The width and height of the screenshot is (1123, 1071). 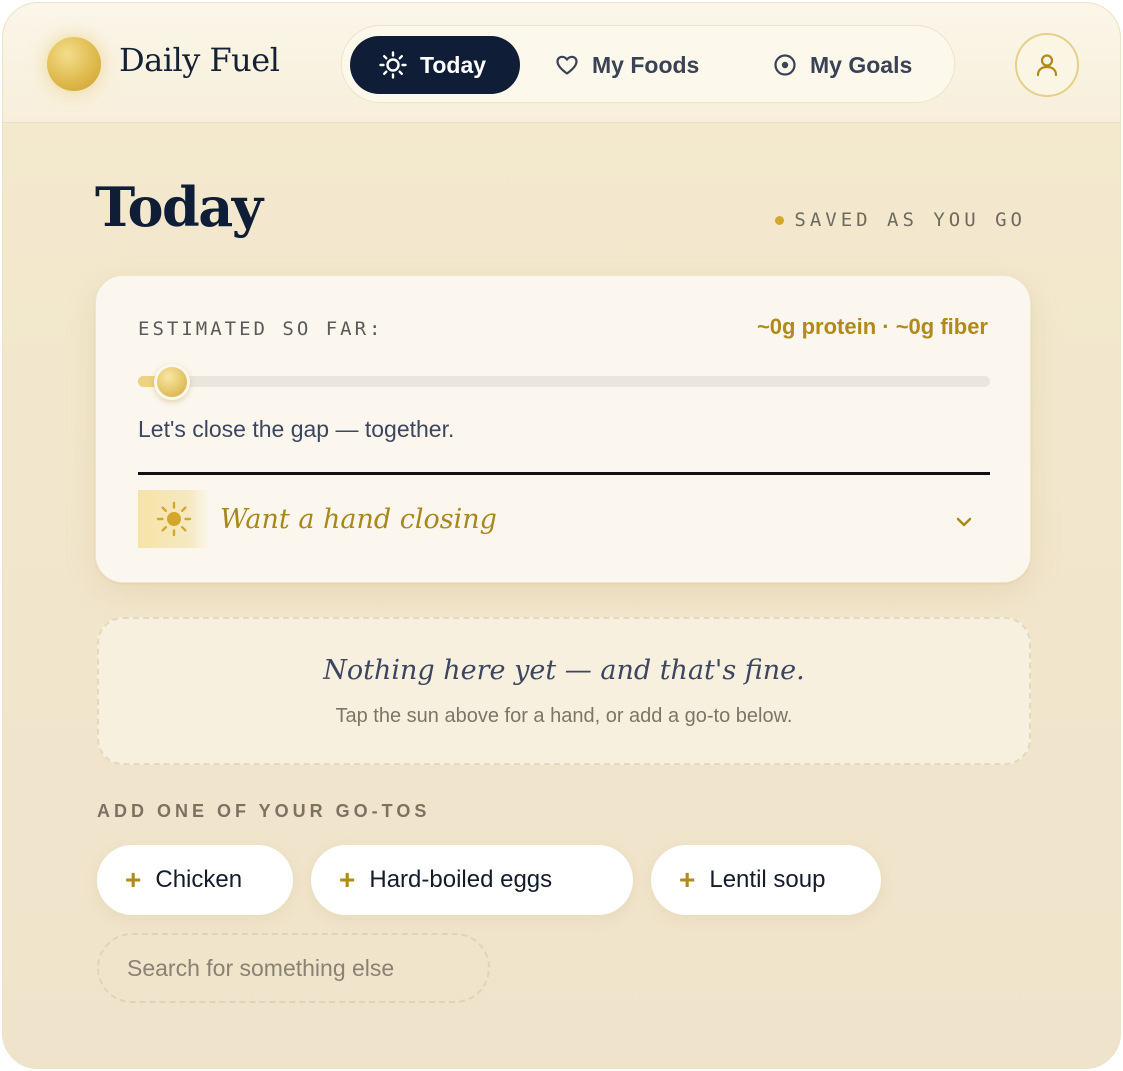 I want to click on profile-button, so click(x=1047, y=65).